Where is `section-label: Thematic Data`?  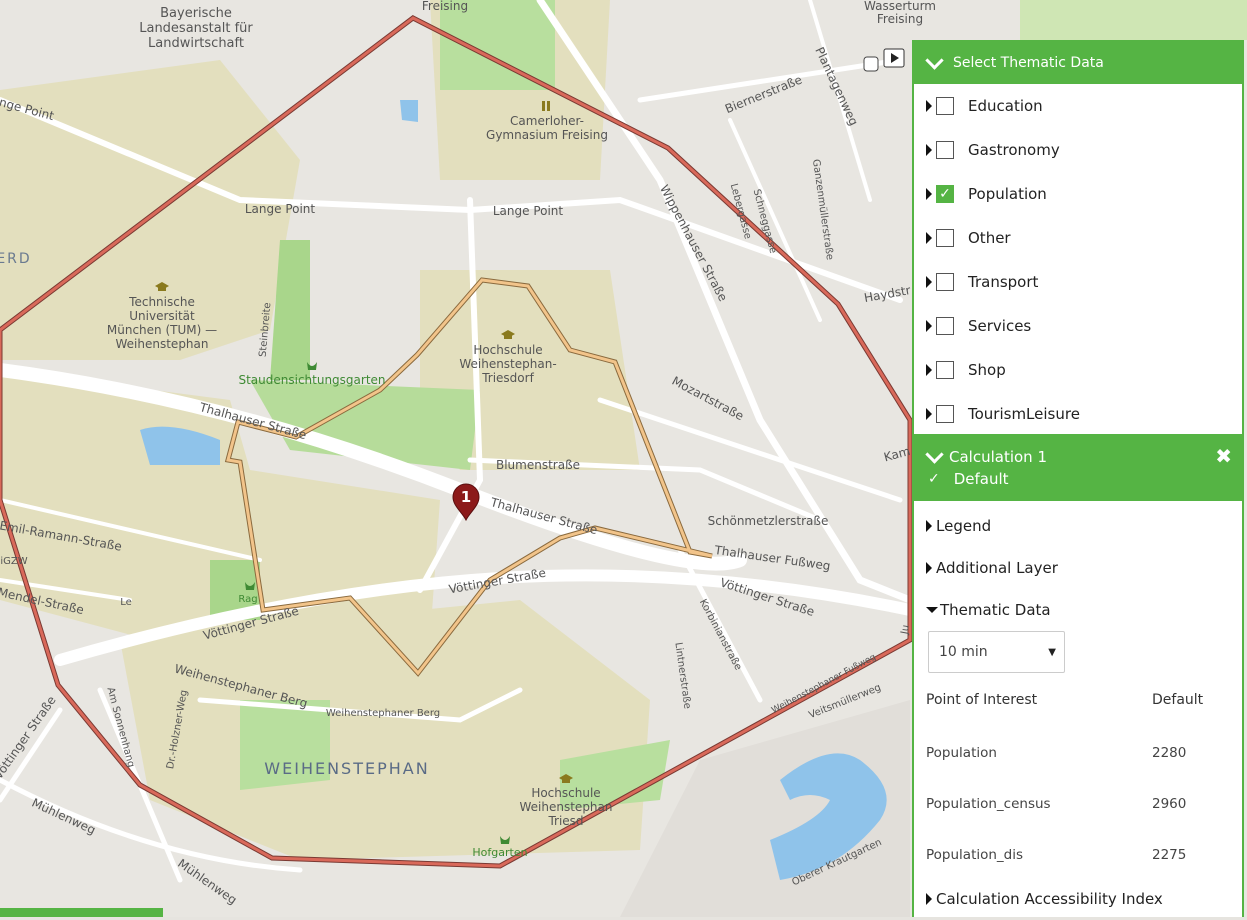
section-label: Thematic Data is located at coordinates (995, 610).